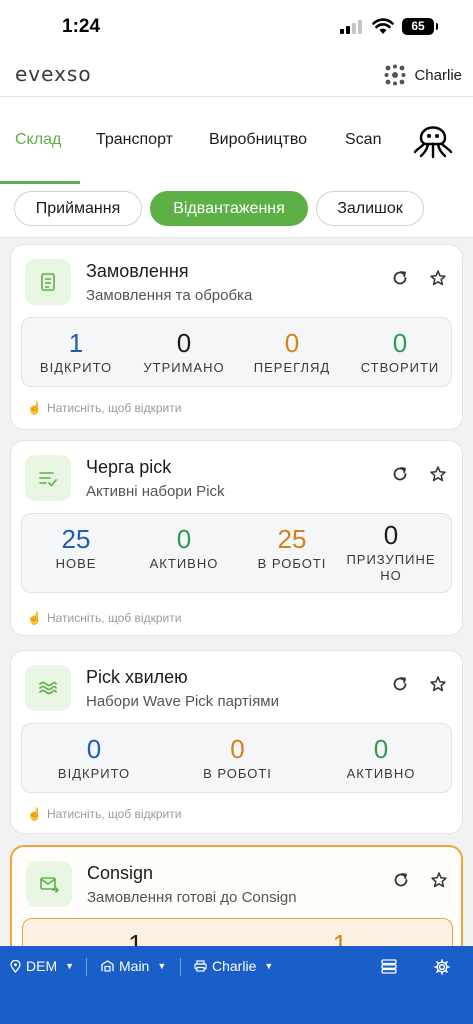 This screenshot has height=1024, width=473. I want to click on status-bar: 1:24 65, so click(236, 28).